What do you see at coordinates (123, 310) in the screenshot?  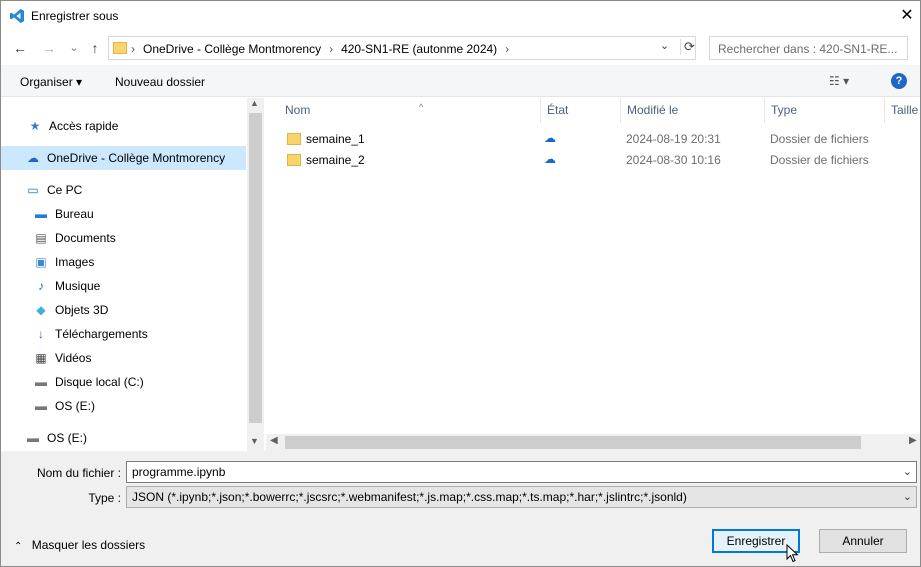 I see `sidebar-item-3d-objects: ◆ Objets 3D` at bounding box center [123, 310].